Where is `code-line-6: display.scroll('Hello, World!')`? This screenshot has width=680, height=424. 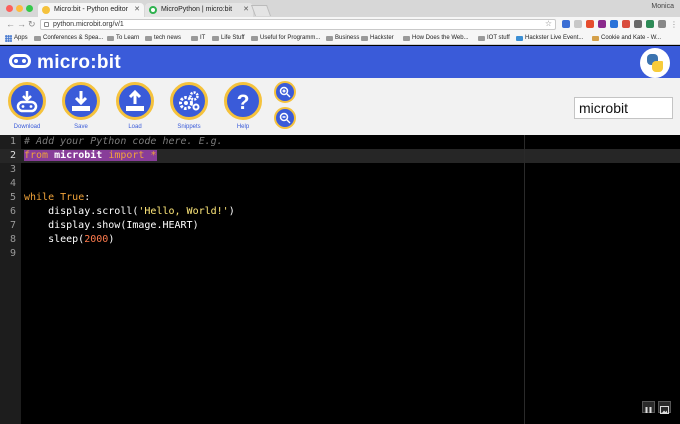 code-line-6: display.scroll('Hello, World!') is located at coordinates (129, 212).